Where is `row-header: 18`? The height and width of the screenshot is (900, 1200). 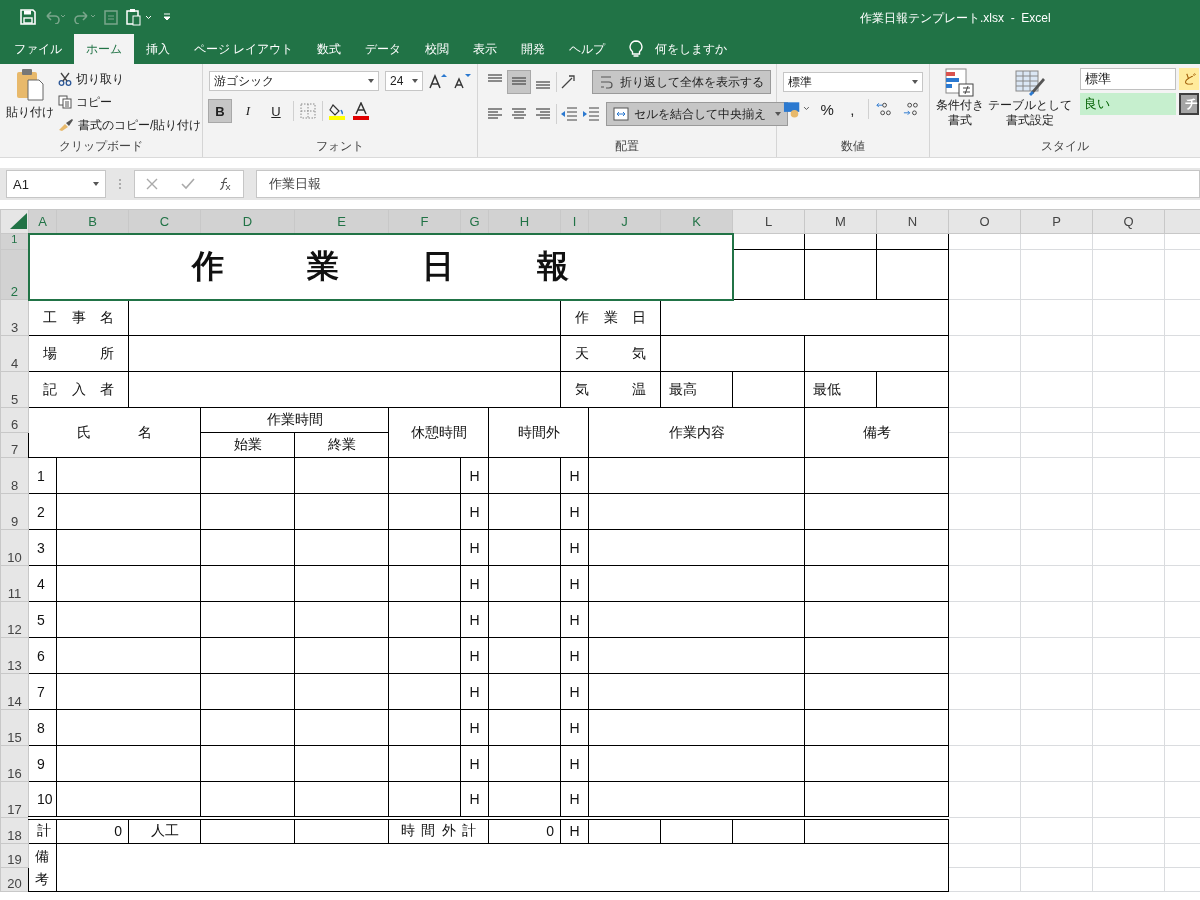
row-header: 18 is located at coordinates (14, 830).